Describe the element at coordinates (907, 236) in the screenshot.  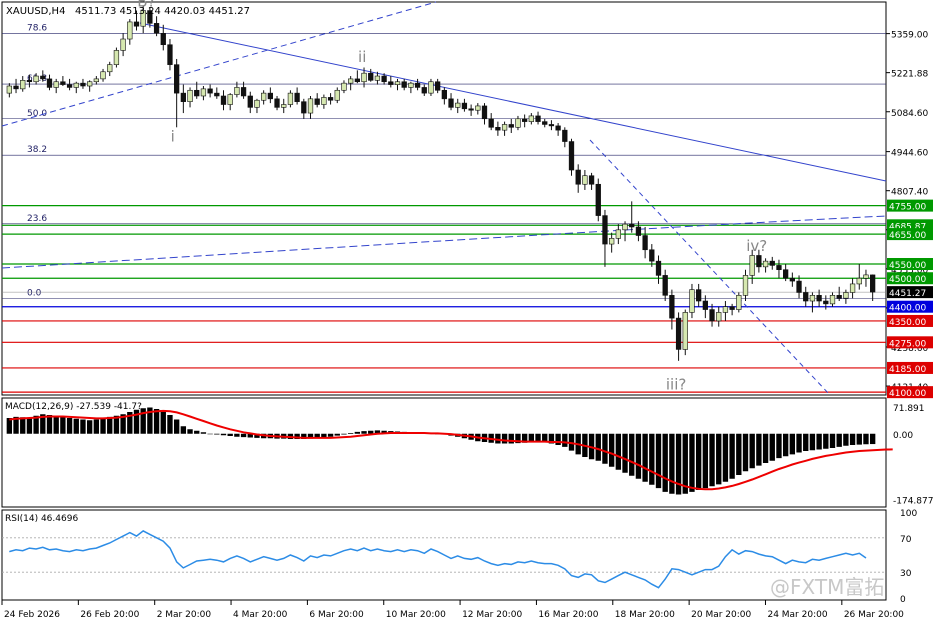
I see `level-tag-4655.00: 4655.00` at that location.